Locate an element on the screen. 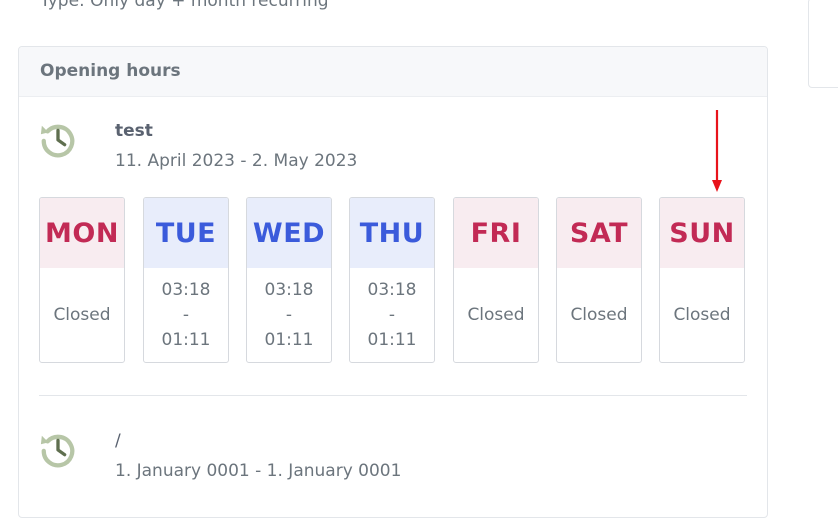 This screenshot has height=518, width=838. day-label: MON is located at coordinates (82, 233).